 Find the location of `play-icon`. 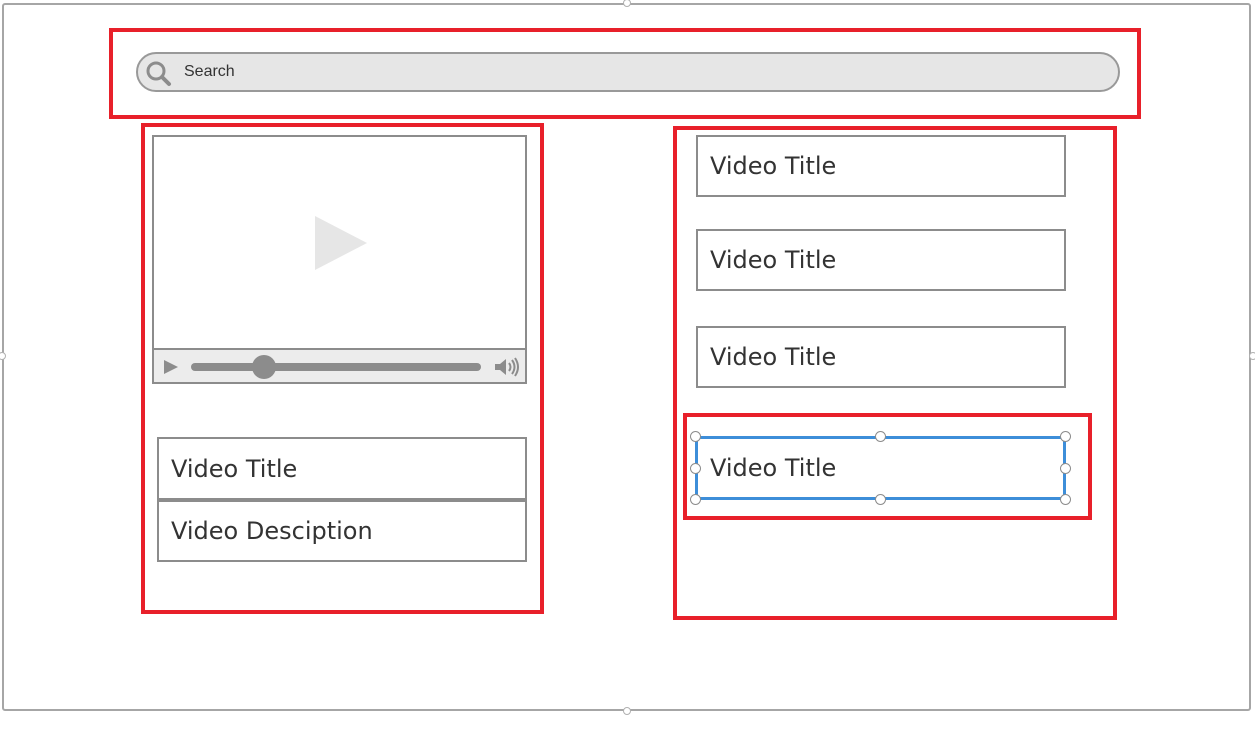

play-icon is located at coordinates (341, 244).